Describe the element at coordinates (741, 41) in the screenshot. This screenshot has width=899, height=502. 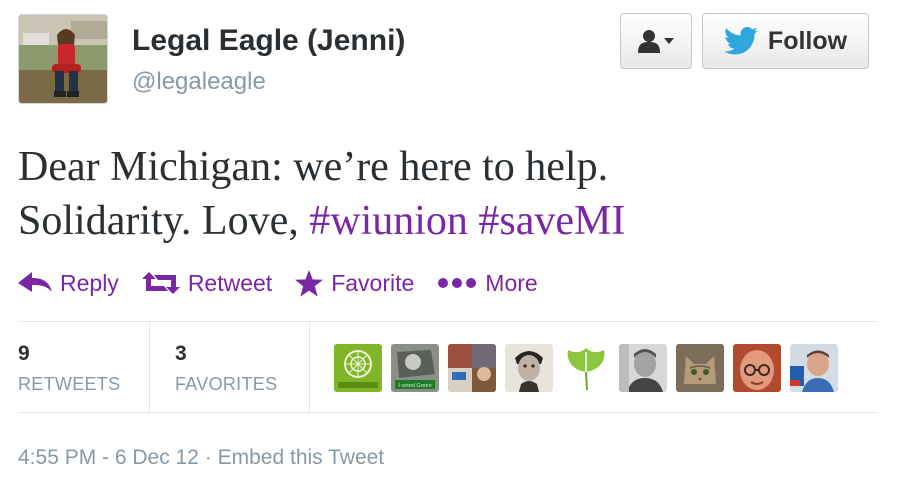
I see `twitter-bird-icon` at that location.